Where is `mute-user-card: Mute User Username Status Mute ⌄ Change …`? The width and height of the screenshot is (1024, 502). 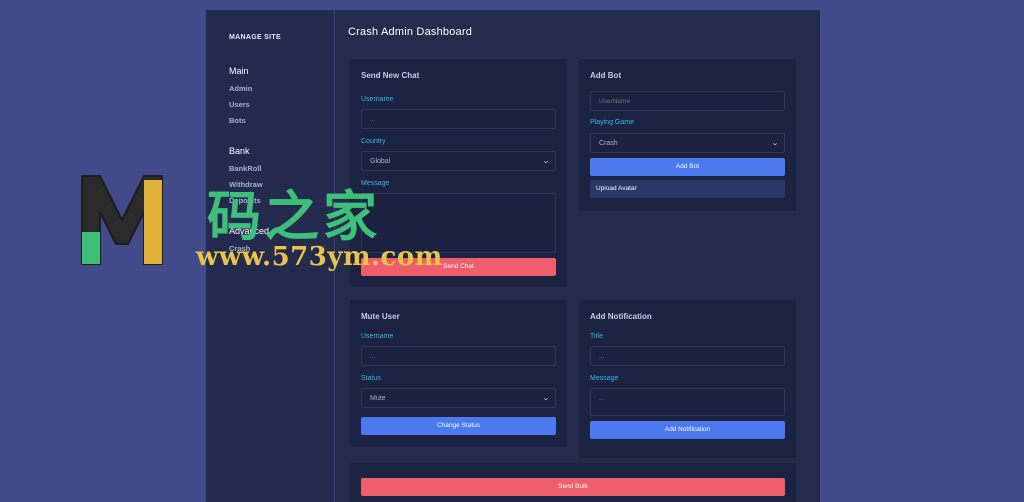
mute-user-card: Mute User Username Status Mute ⌄ Change … is located at coordinates (458, 373).